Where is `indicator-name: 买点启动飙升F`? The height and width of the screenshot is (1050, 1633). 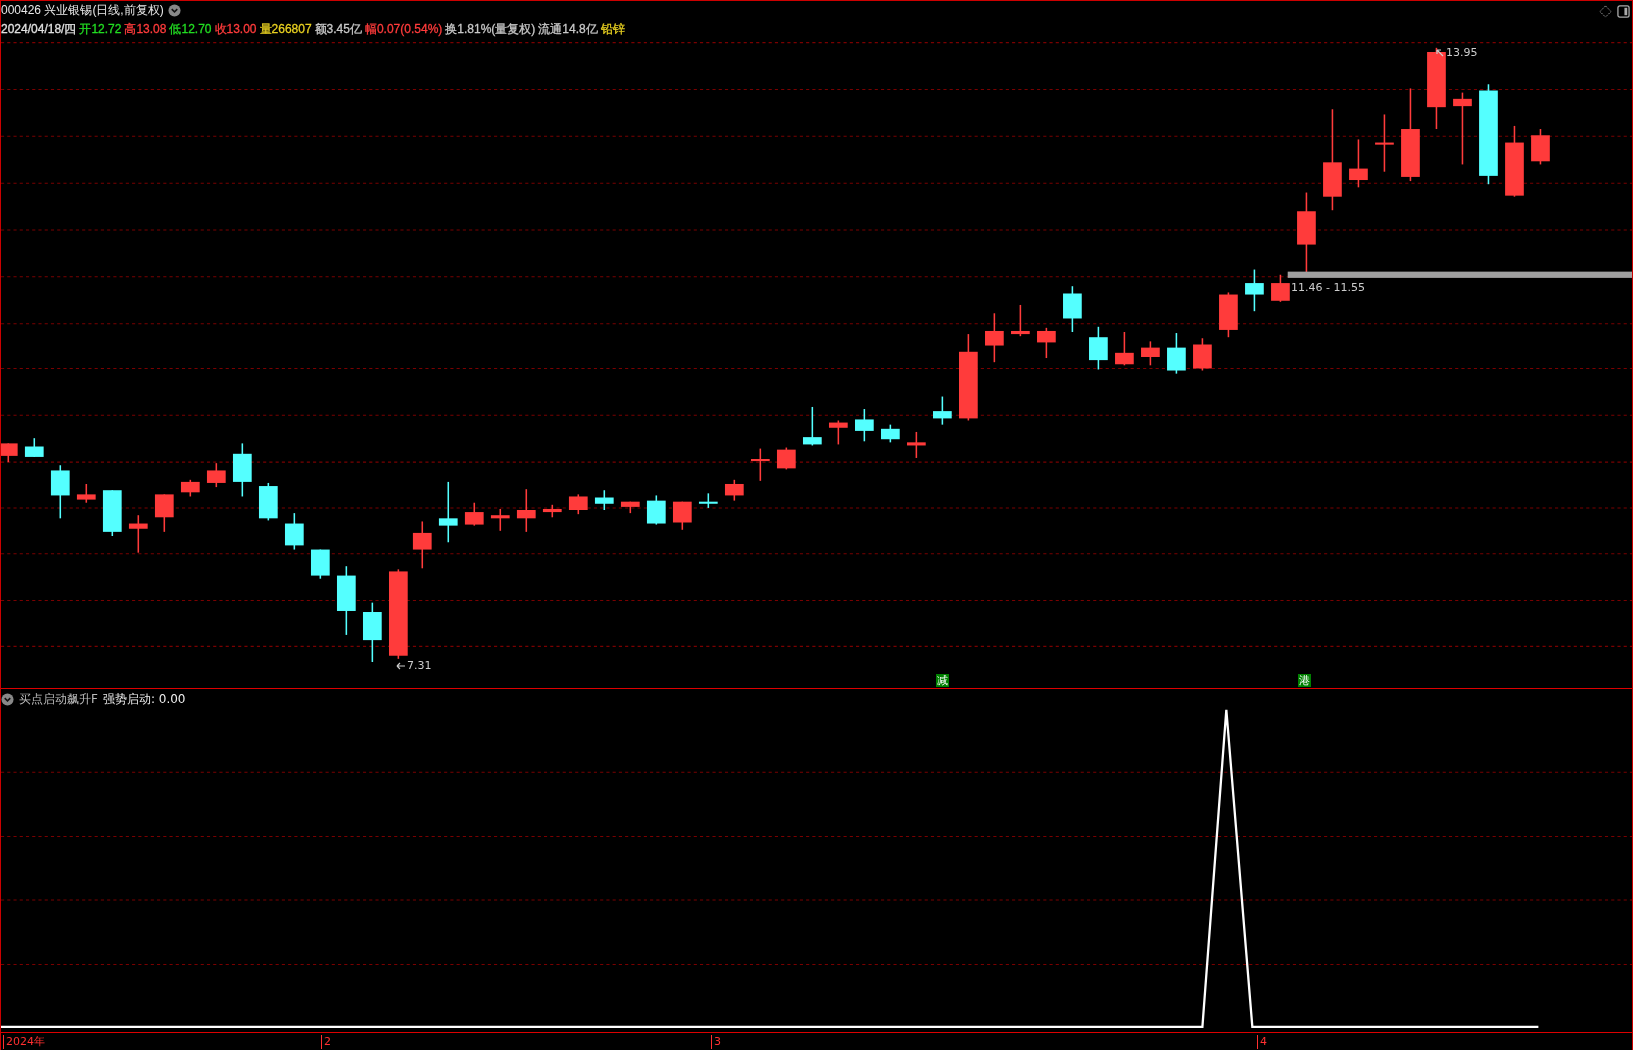 indicator-name: 买点启动飙升F is located at coordinates (58, 699).